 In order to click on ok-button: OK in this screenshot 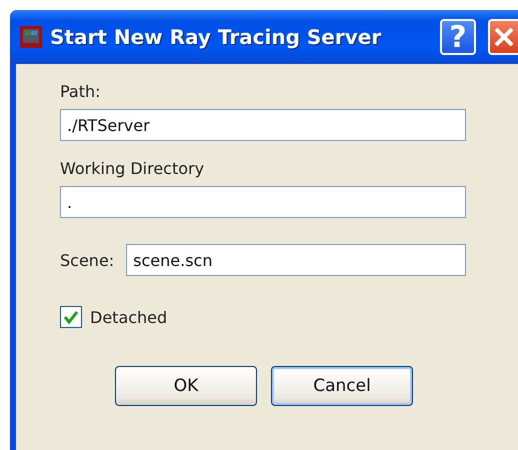, I will do `click(186, 386)`.